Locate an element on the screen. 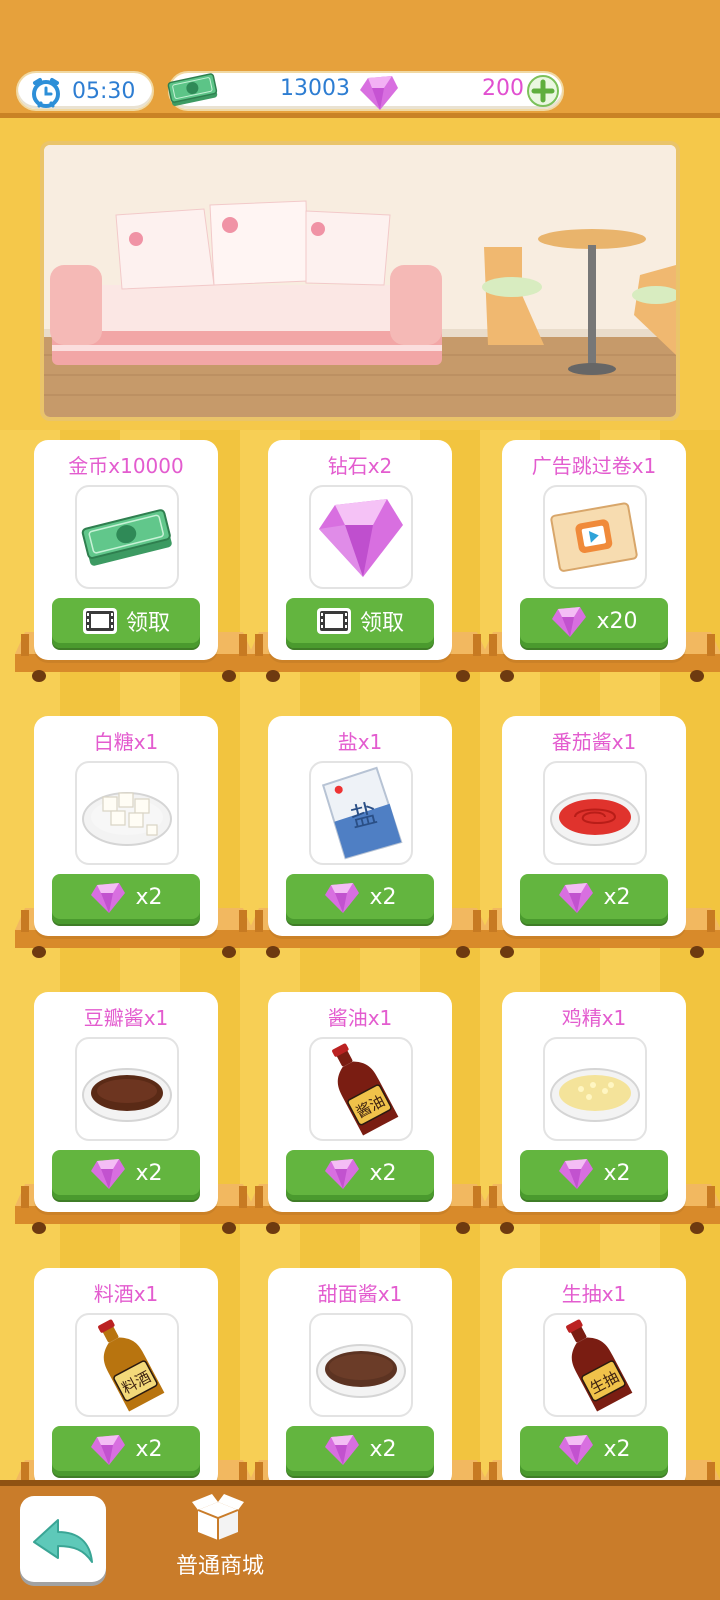 This screenshot has height=1600, width=720. timer-pill: 05:30 is located at coordinates (85, 91).